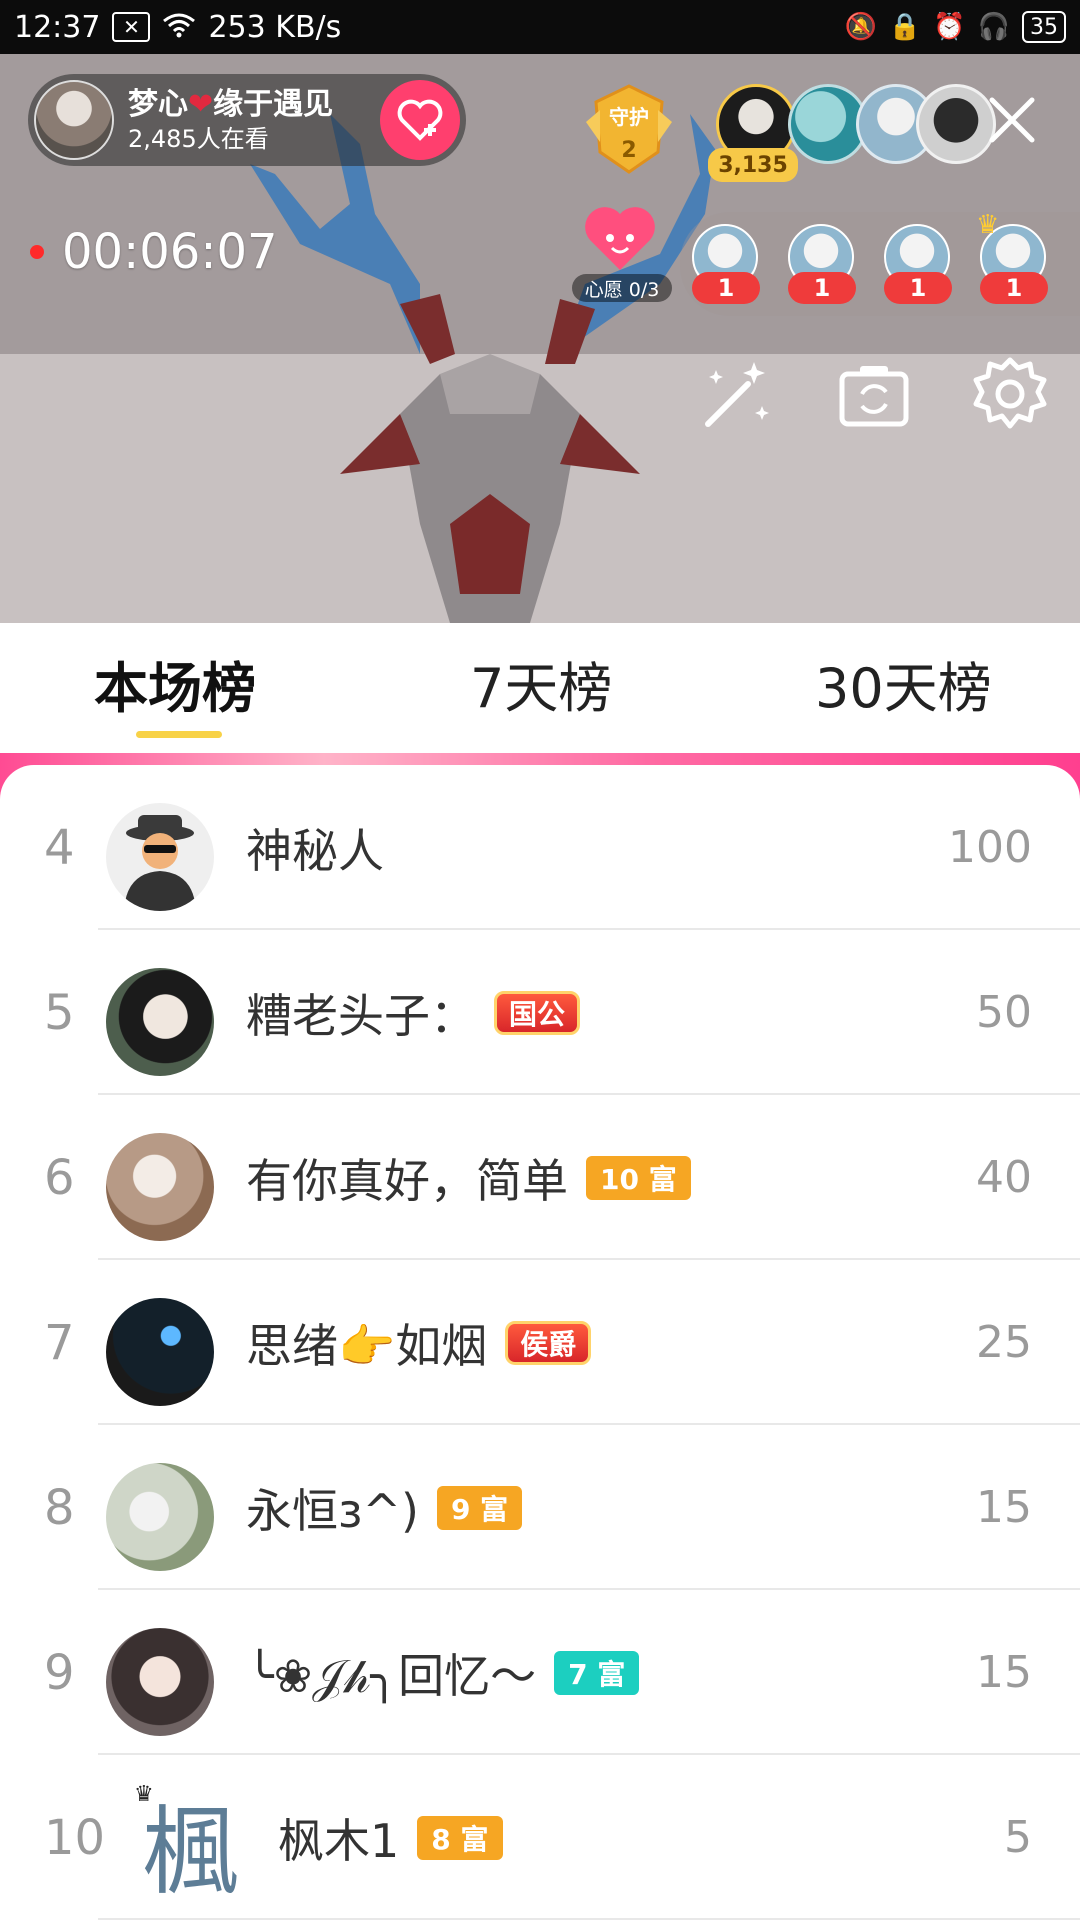 The width and height of the screenshot is (1080, 1920). I want to click on notification-icon: ✕, so click(131, 27).